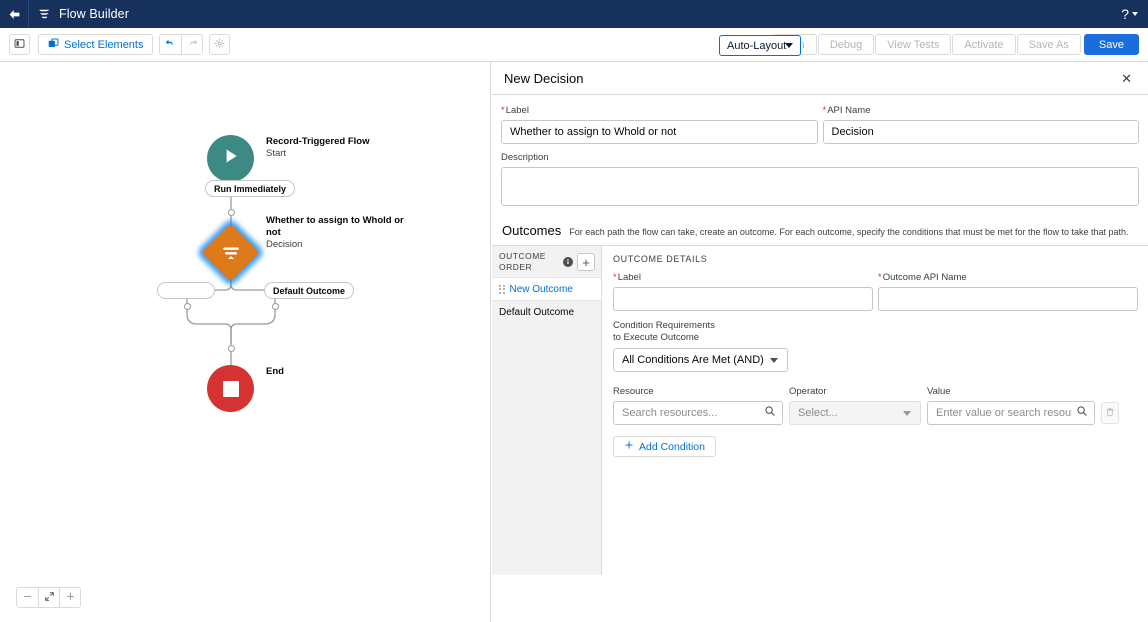 The image size is (1148, 622). Describe the element at coordinates (743, 299) in the screenshot. I see `outcome-label-input` at that location.